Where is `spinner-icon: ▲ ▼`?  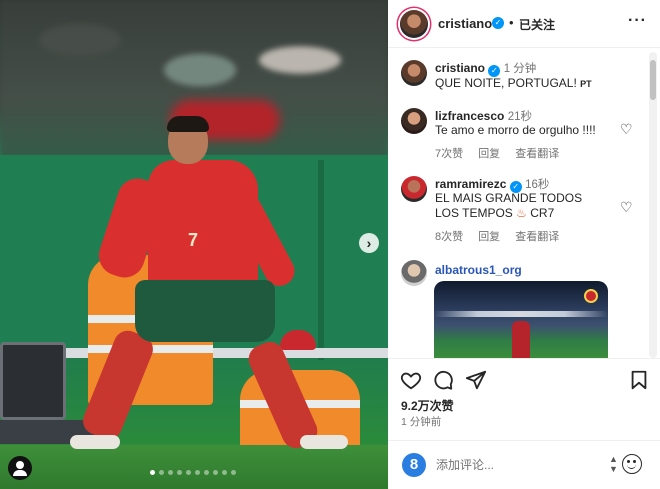
spinner-icon: ▲ ▼ is located at coordinates (613, 464).